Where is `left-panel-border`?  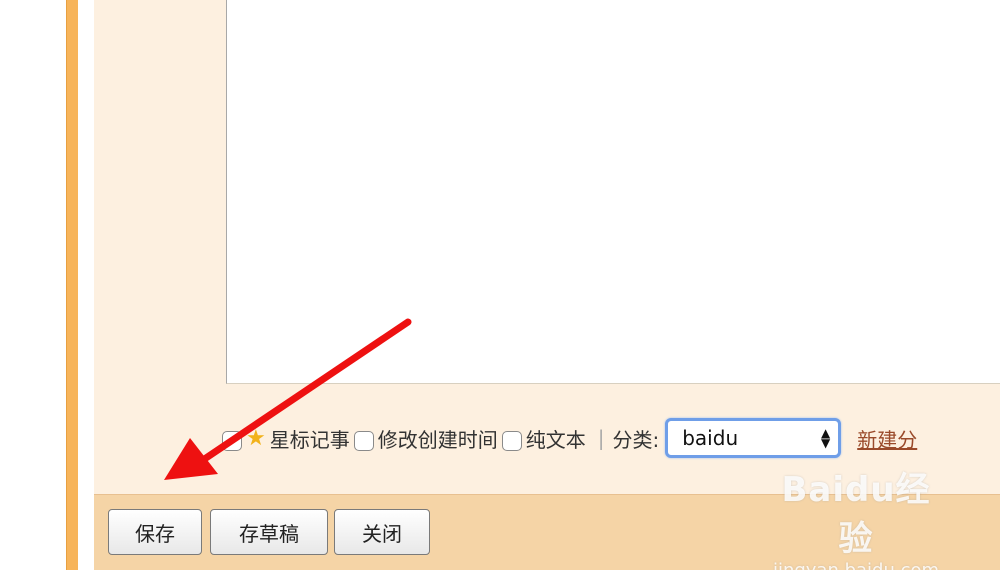 left-panel-border is located at coordinates (72, 285).